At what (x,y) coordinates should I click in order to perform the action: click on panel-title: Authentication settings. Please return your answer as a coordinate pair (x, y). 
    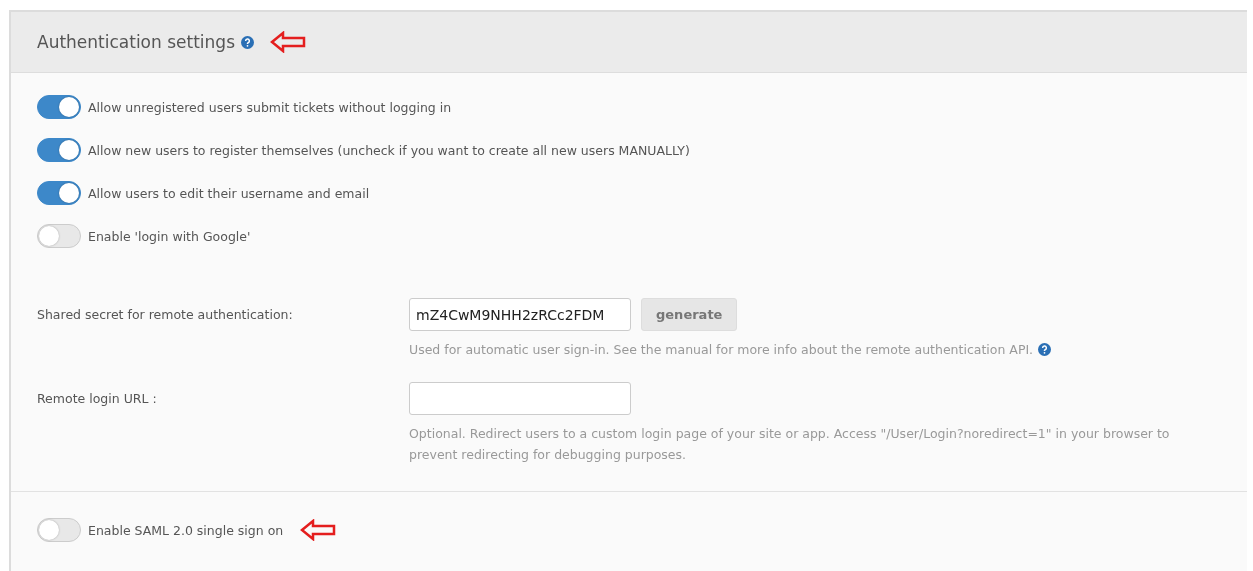
    Looking at the image, I should click on (136, 42).